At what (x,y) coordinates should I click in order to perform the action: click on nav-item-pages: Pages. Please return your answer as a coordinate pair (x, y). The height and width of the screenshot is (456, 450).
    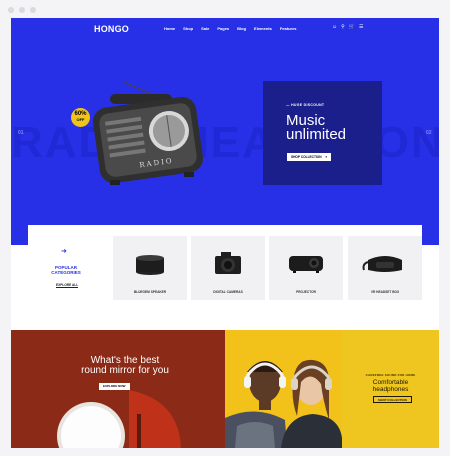
    Looking at the image, I should click on (223, 28).